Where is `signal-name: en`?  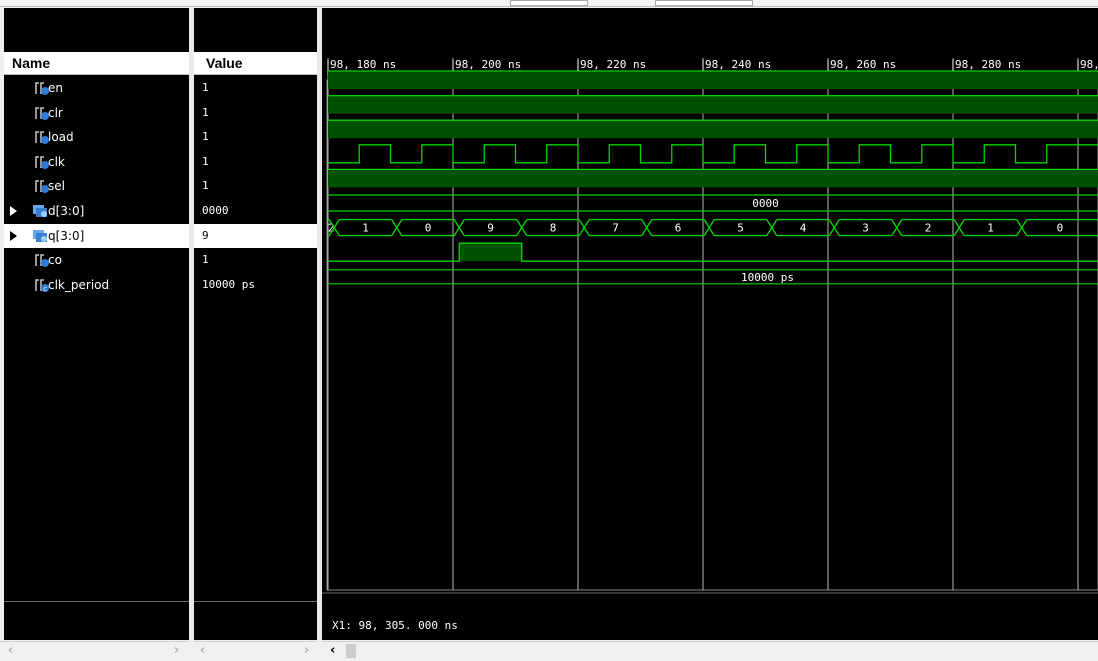
signal-name: en is located at coordinates (55, 88).